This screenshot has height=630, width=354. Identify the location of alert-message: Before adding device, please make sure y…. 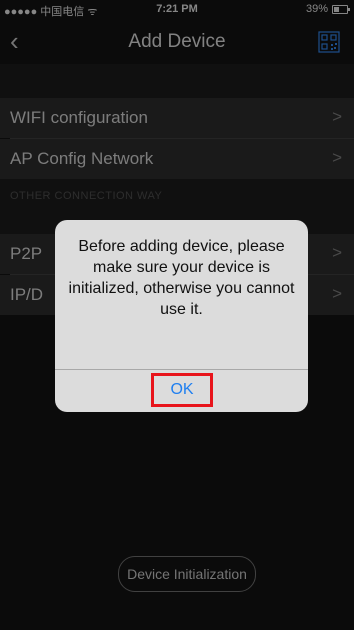
(181, 278).